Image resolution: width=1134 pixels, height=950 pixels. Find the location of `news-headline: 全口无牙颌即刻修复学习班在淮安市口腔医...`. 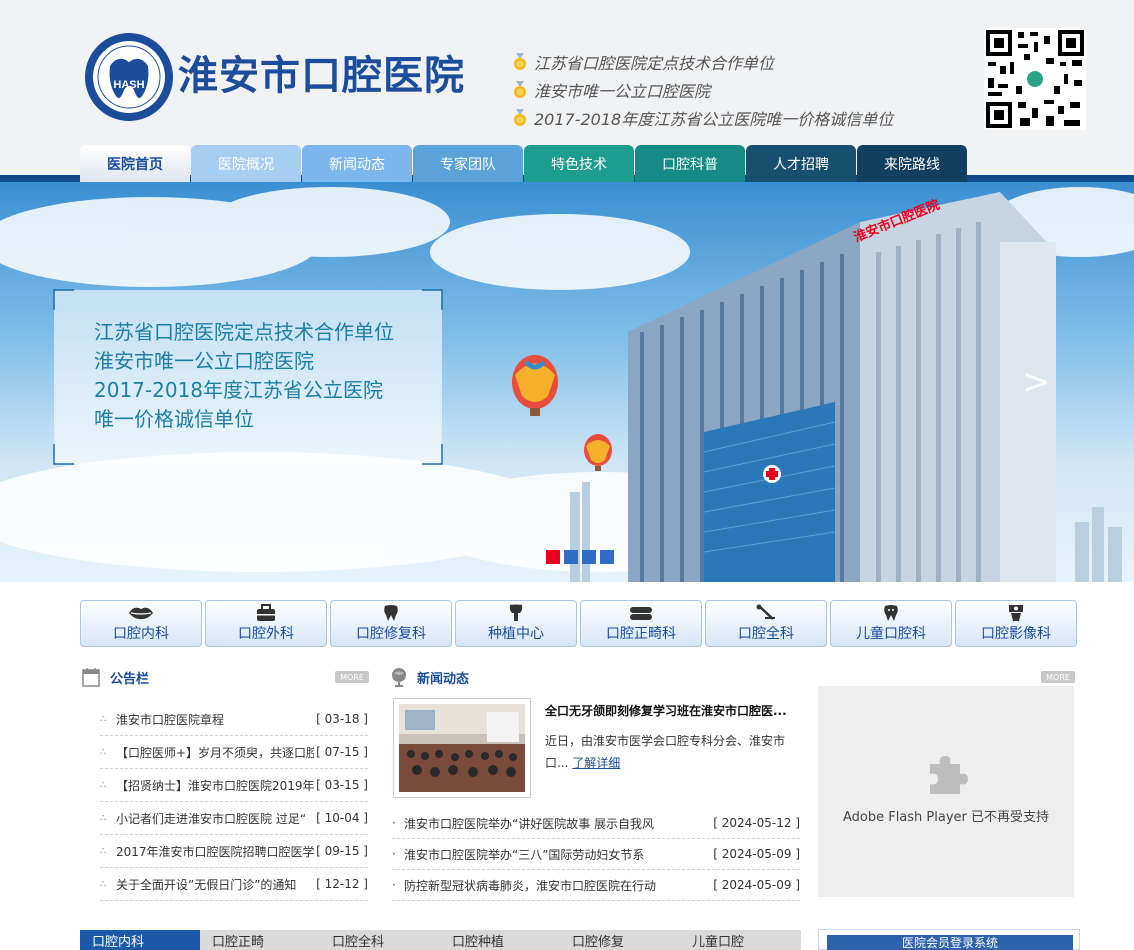

news-headline: 全口无牙颌即刻修复学习班在淮安市口腔医... is located at coordinates (666, 710).